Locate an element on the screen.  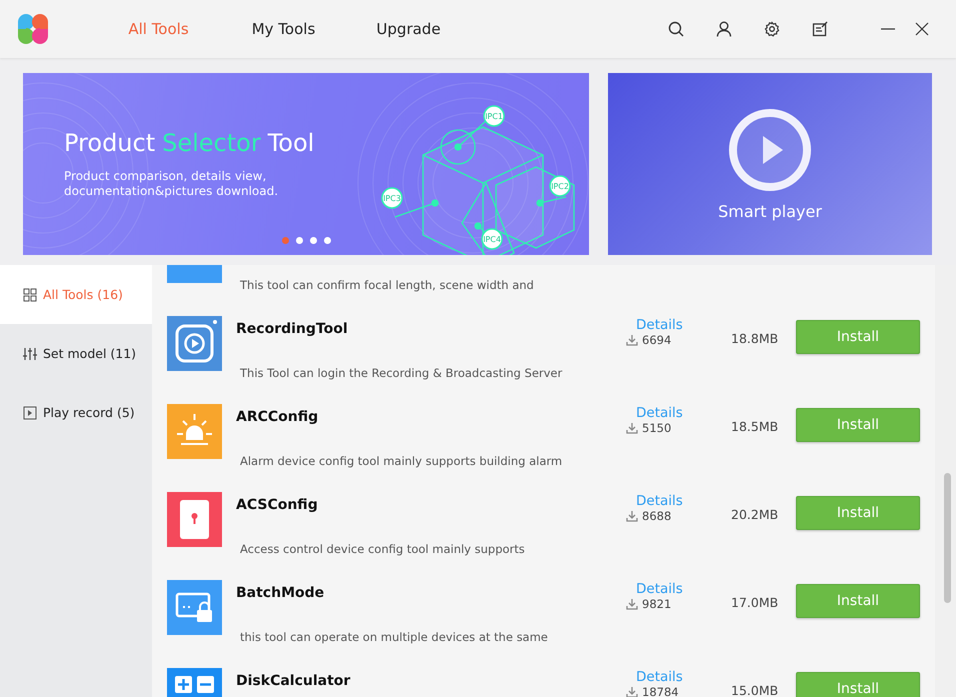
settings-icon is located at coordinates (772, 29).